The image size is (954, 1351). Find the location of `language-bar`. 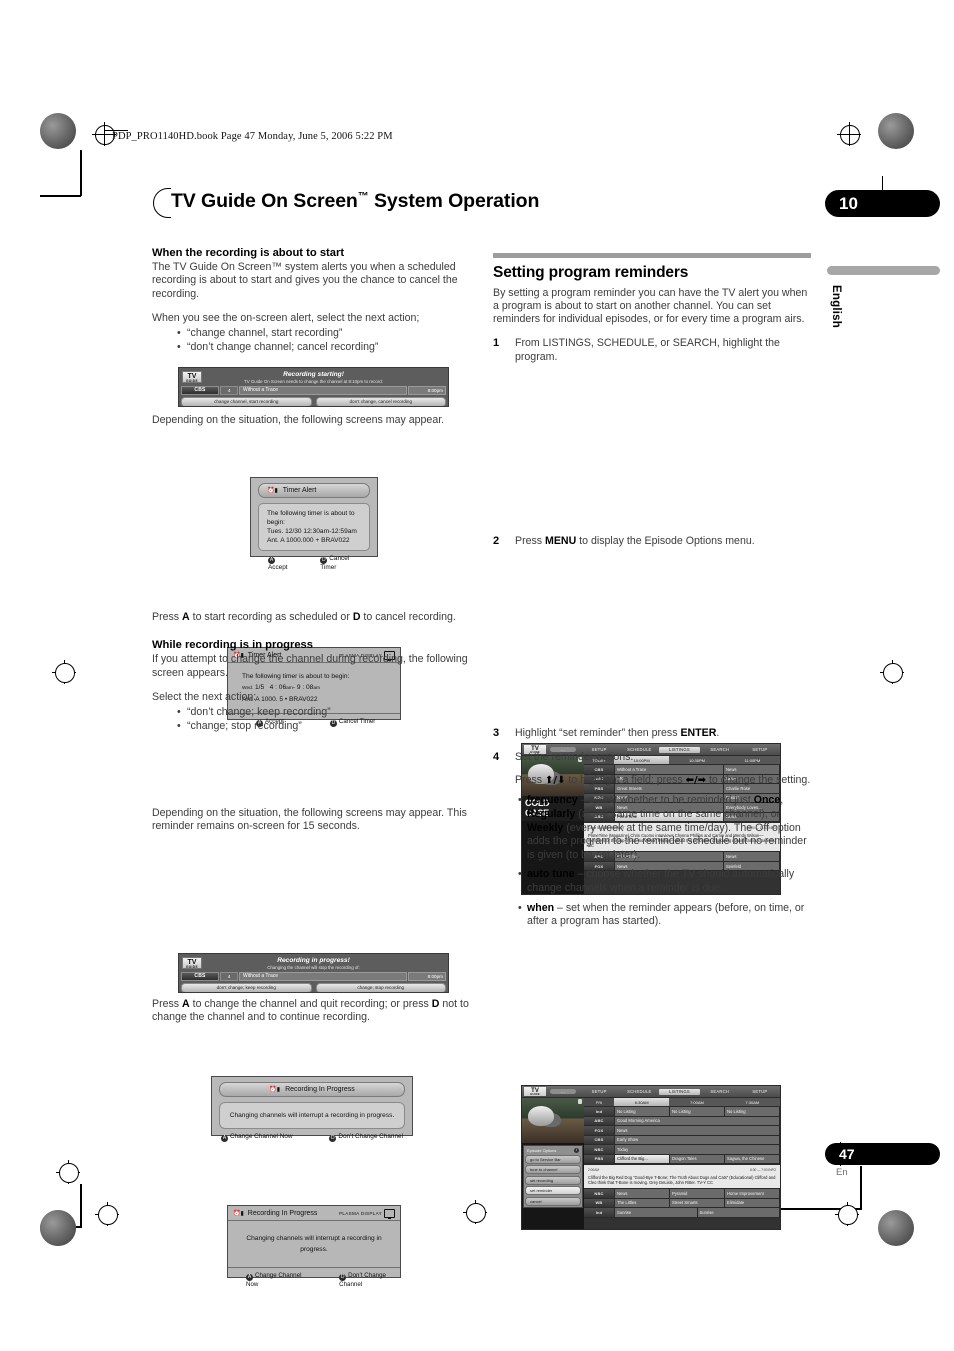

language-bar is located at coordinates (883, 270).